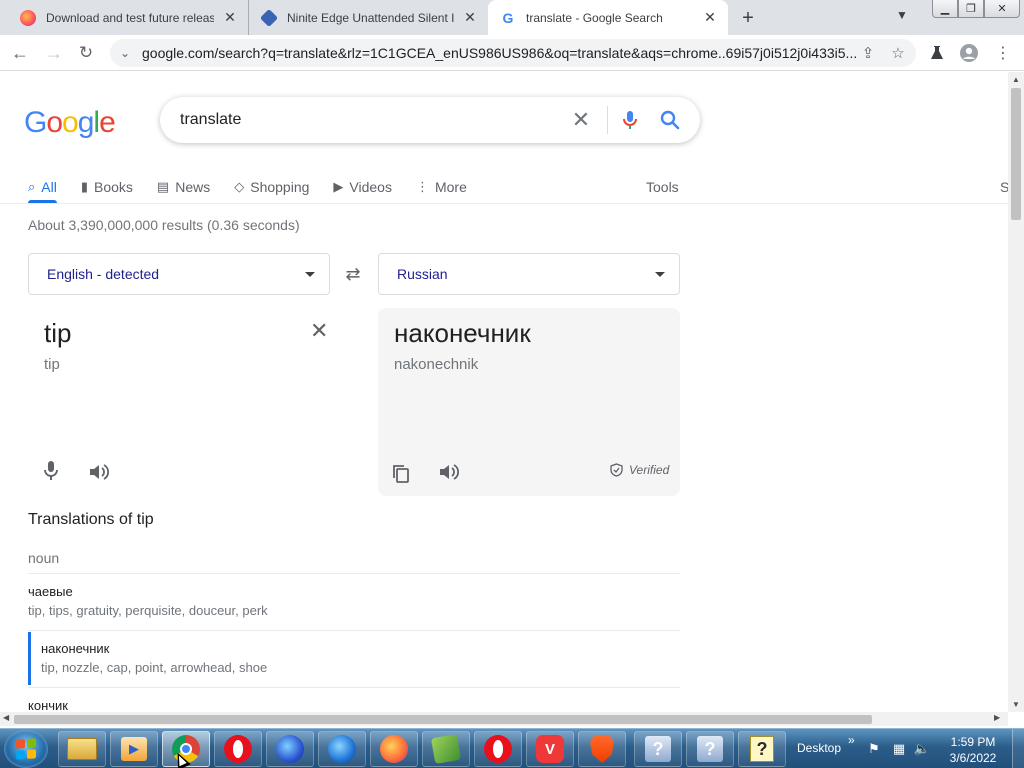 Image resolution: width=1024 pixels, height=768 pixels. Describe the element at coordinates (997, 717) in the screenshot. I see `scroll-right-arrow-icon: ▶` at that location.